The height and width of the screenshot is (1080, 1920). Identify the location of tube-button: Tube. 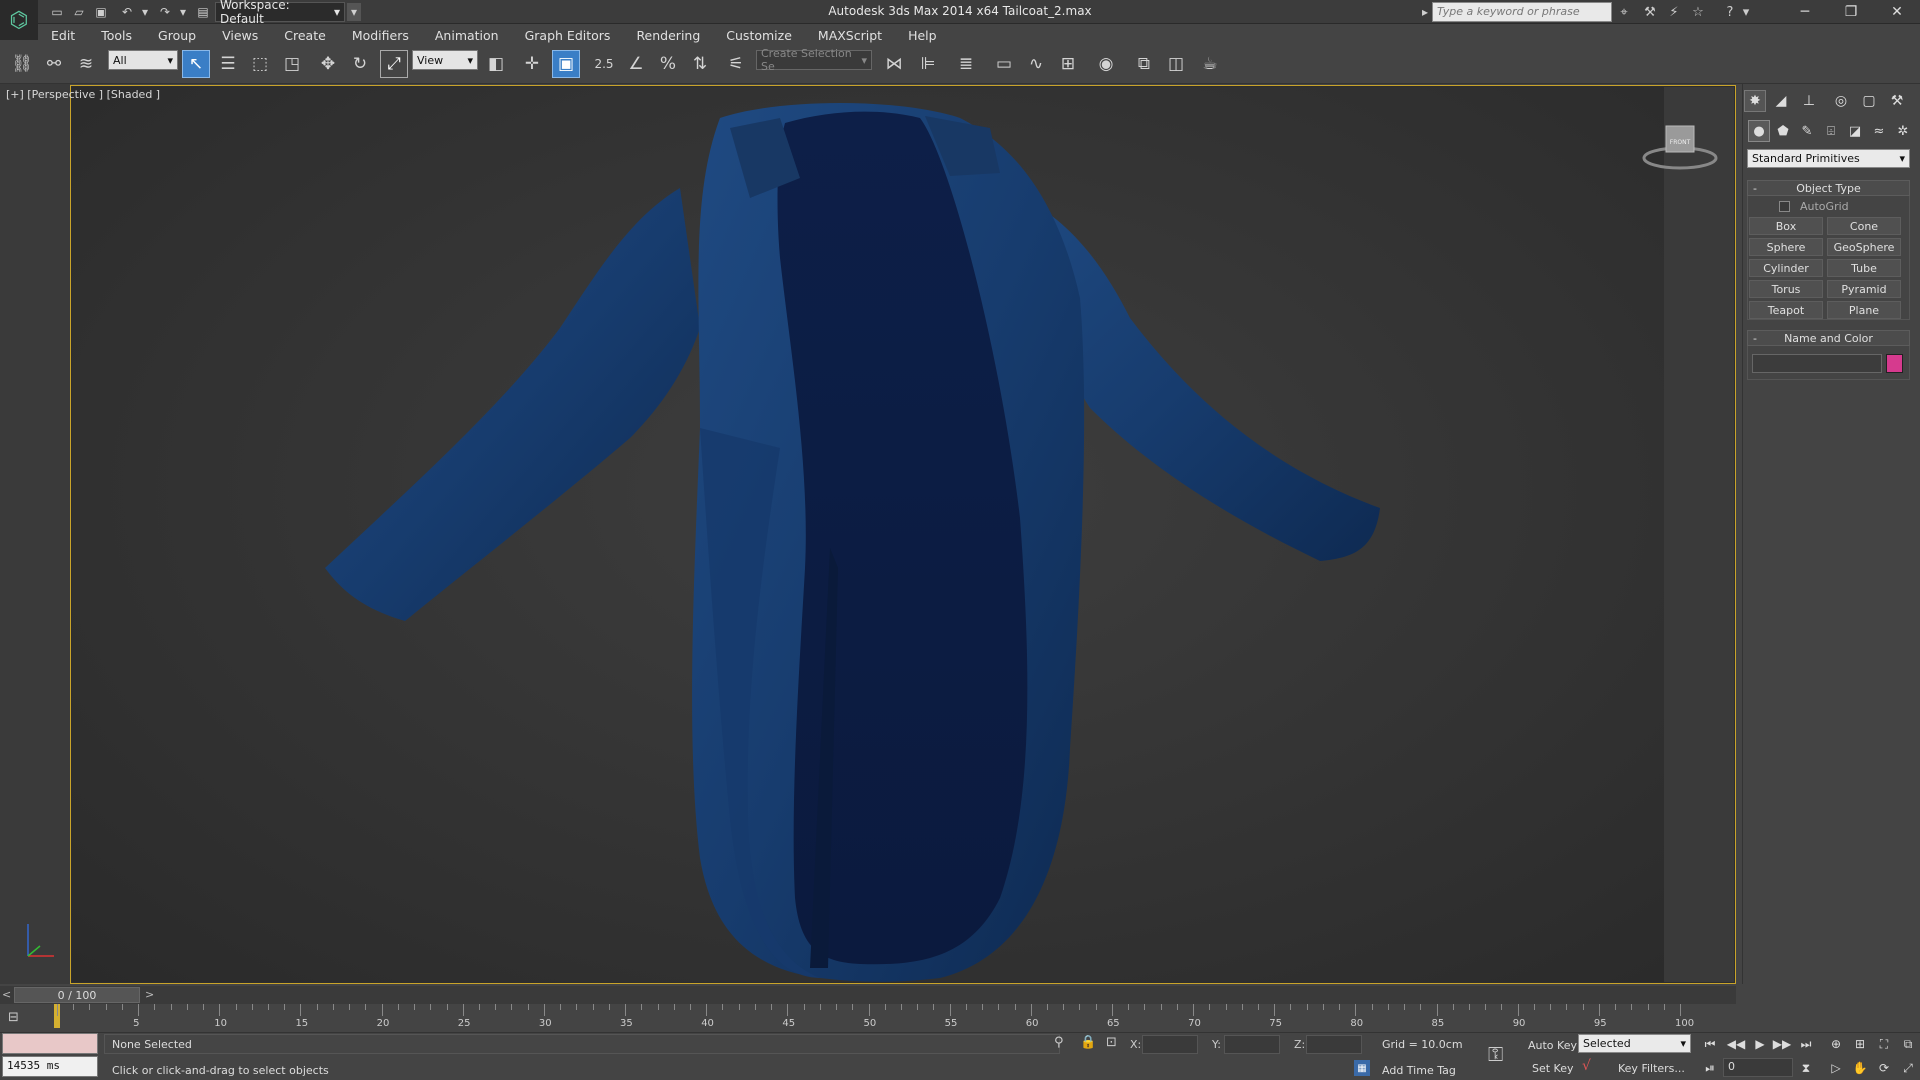
(1864, 268).